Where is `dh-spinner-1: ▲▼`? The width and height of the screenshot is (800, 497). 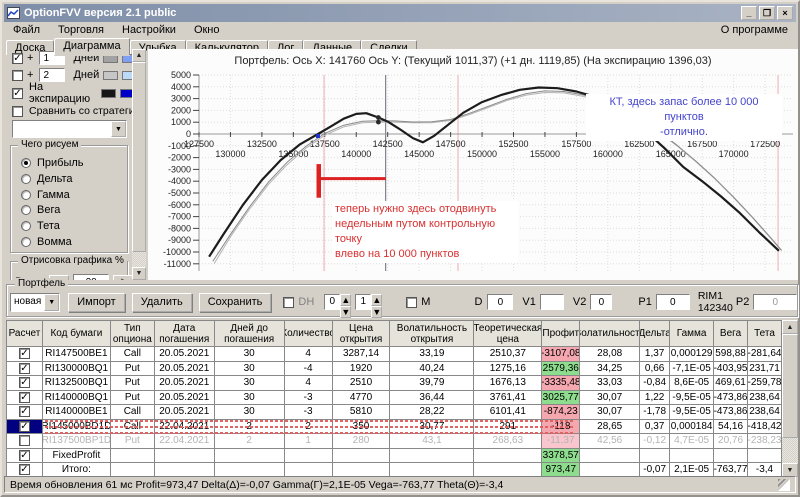 dh-spinner-1: ▲▼ is located at coordinates (338, 305).